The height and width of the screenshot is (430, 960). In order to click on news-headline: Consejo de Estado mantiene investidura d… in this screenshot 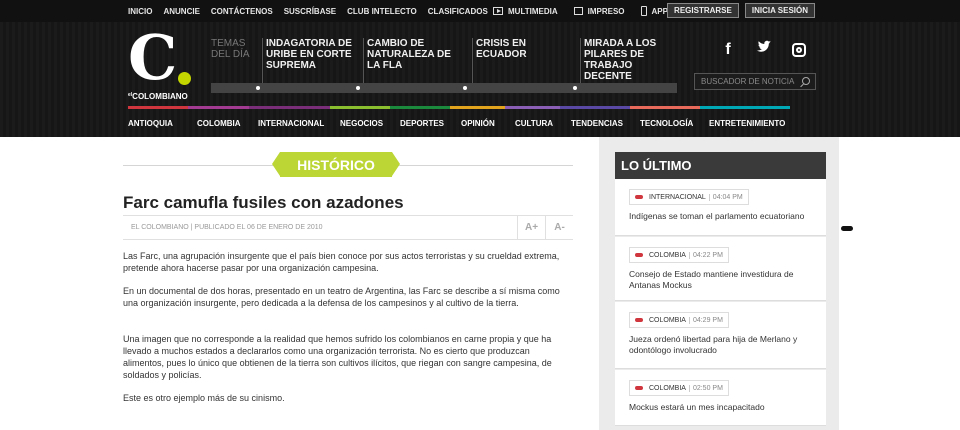, I will do `click(724, 280)`.